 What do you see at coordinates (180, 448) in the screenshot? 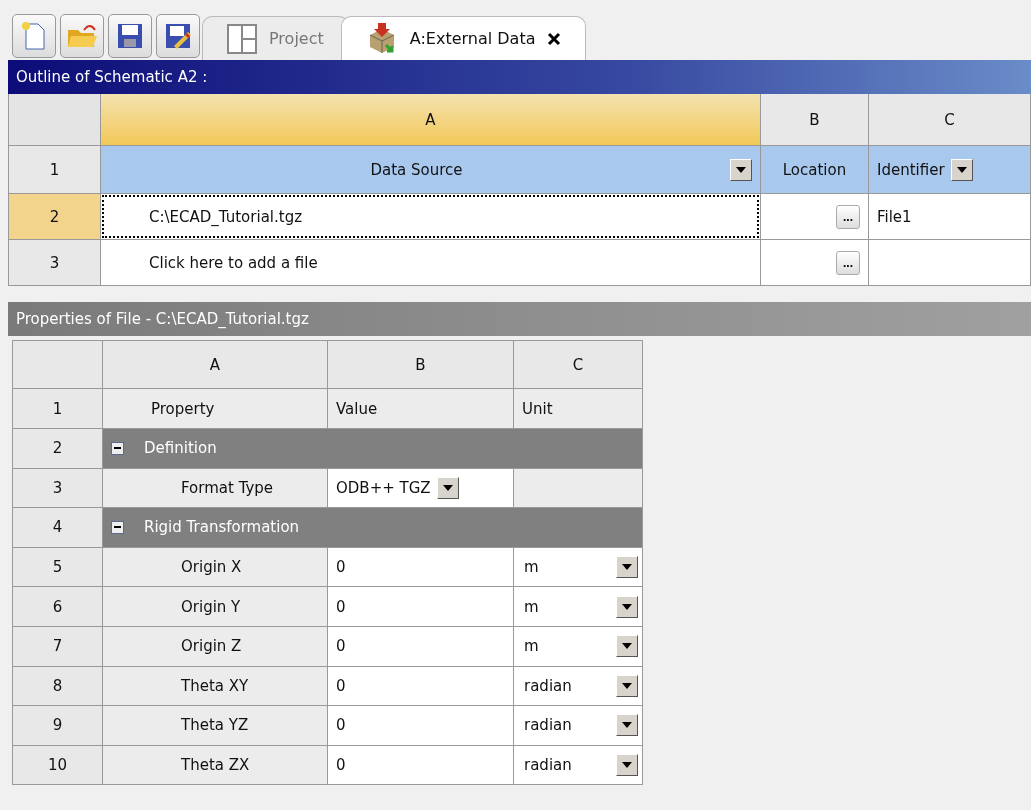
I see `group-label: Definition` at bounding box center [180, 448].